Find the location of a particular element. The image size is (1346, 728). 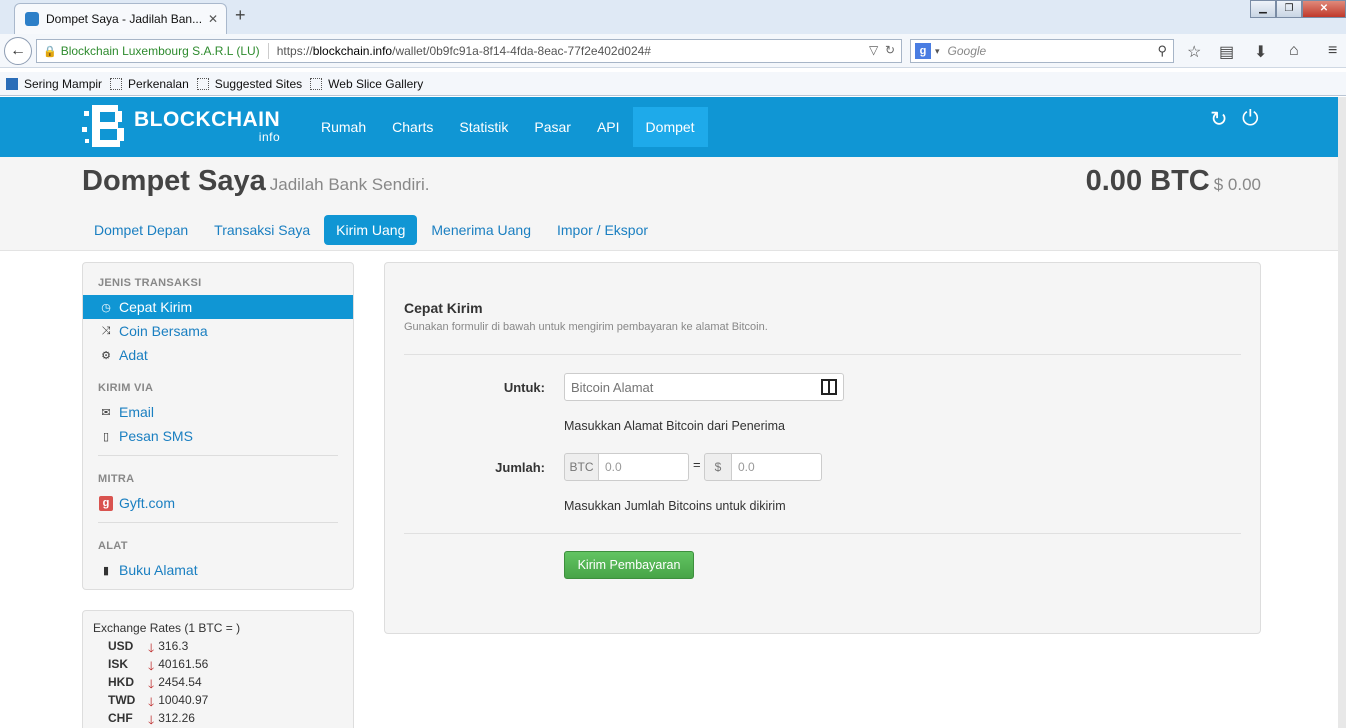

arrow-down-icon: 🡓 is located at coordinates (151, 720).